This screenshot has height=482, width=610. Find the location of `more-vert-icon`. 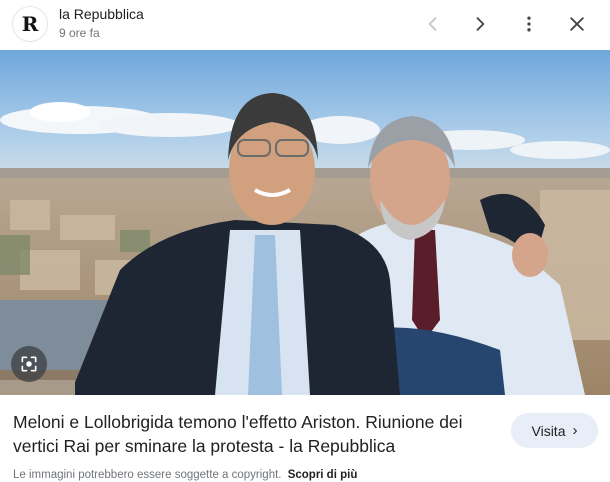

more-vert-icon is located at coordinates (529, 24).